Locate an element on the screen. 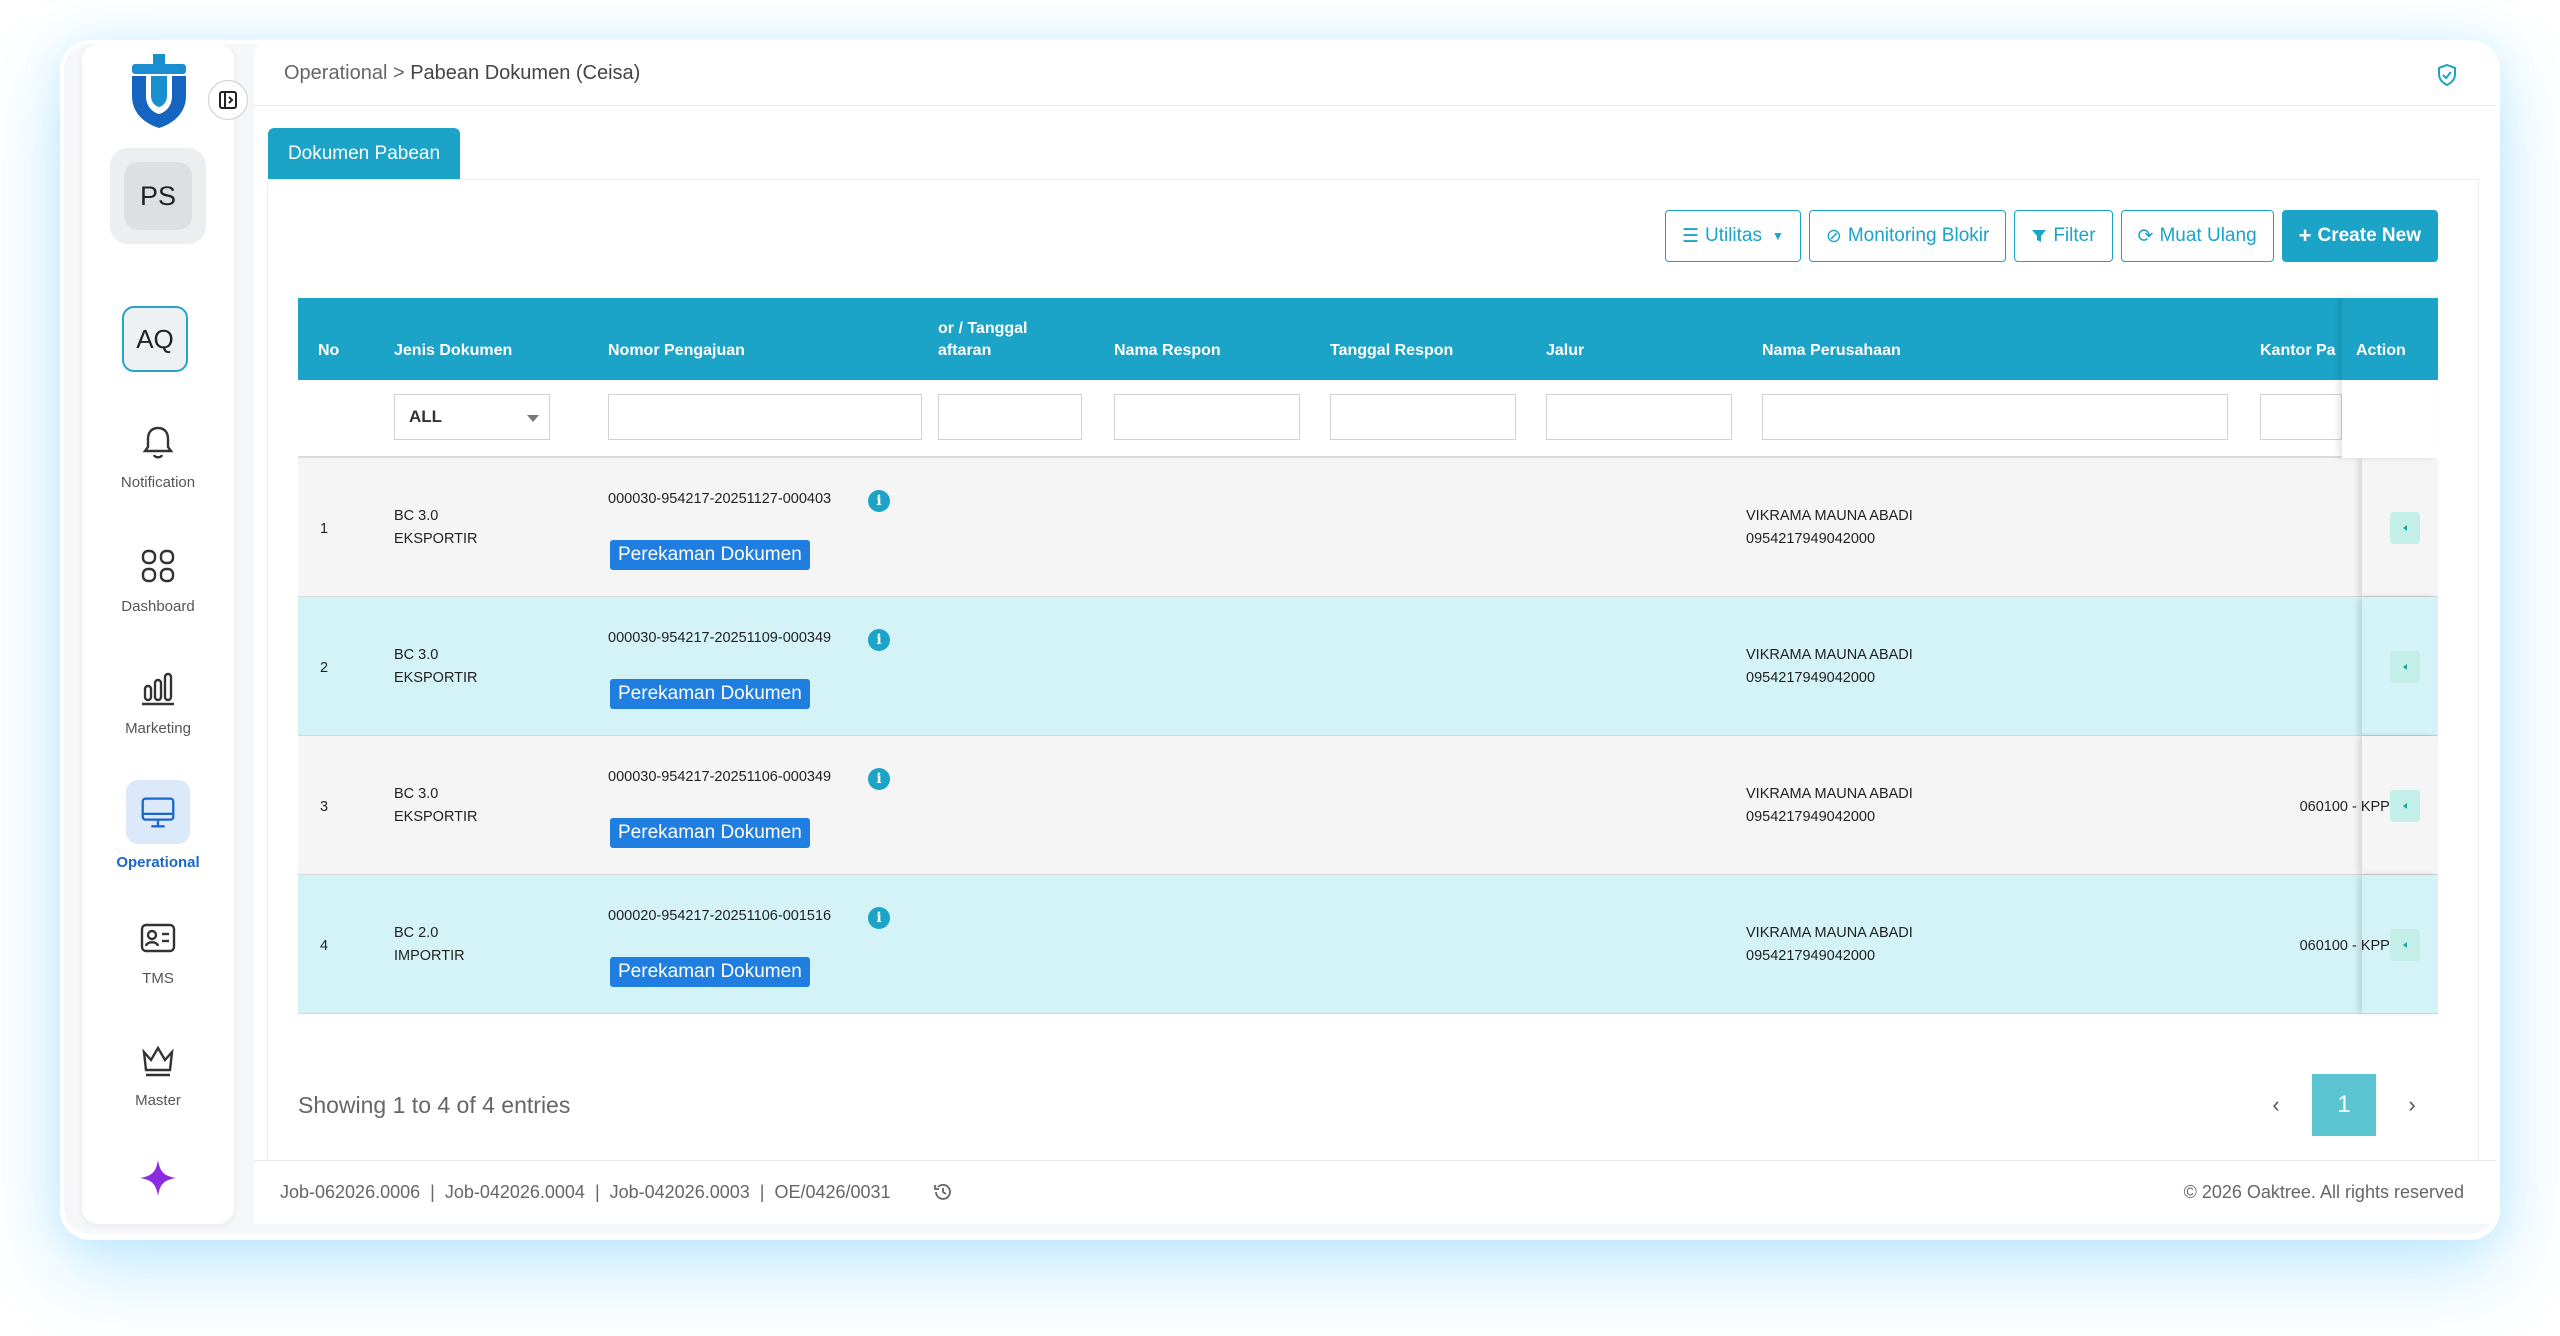  col-header-daftar-line1: or / Tanggal is located at coordinates (983, 328).